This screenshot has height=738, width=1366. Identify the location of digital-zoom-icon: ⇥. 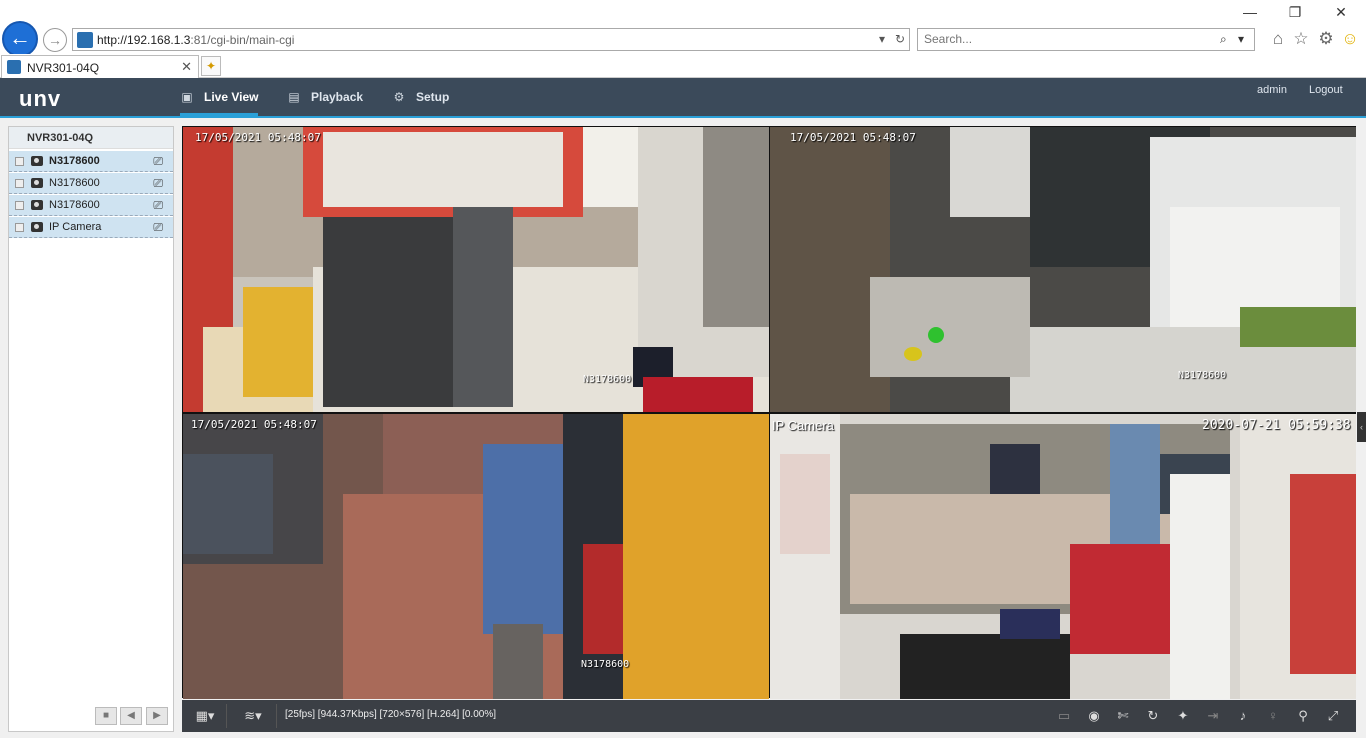
(1213, 716).